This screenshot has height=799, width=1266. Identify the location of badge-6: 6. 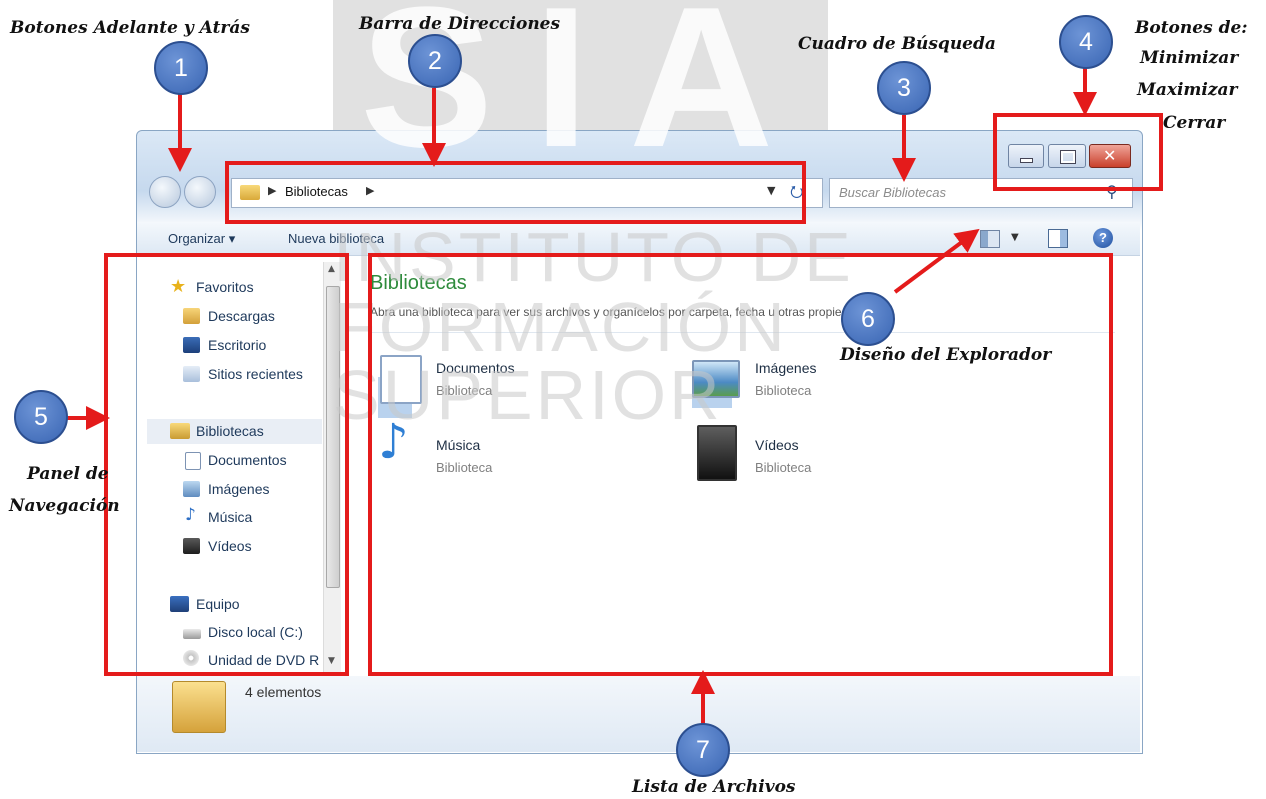
(868, 319).